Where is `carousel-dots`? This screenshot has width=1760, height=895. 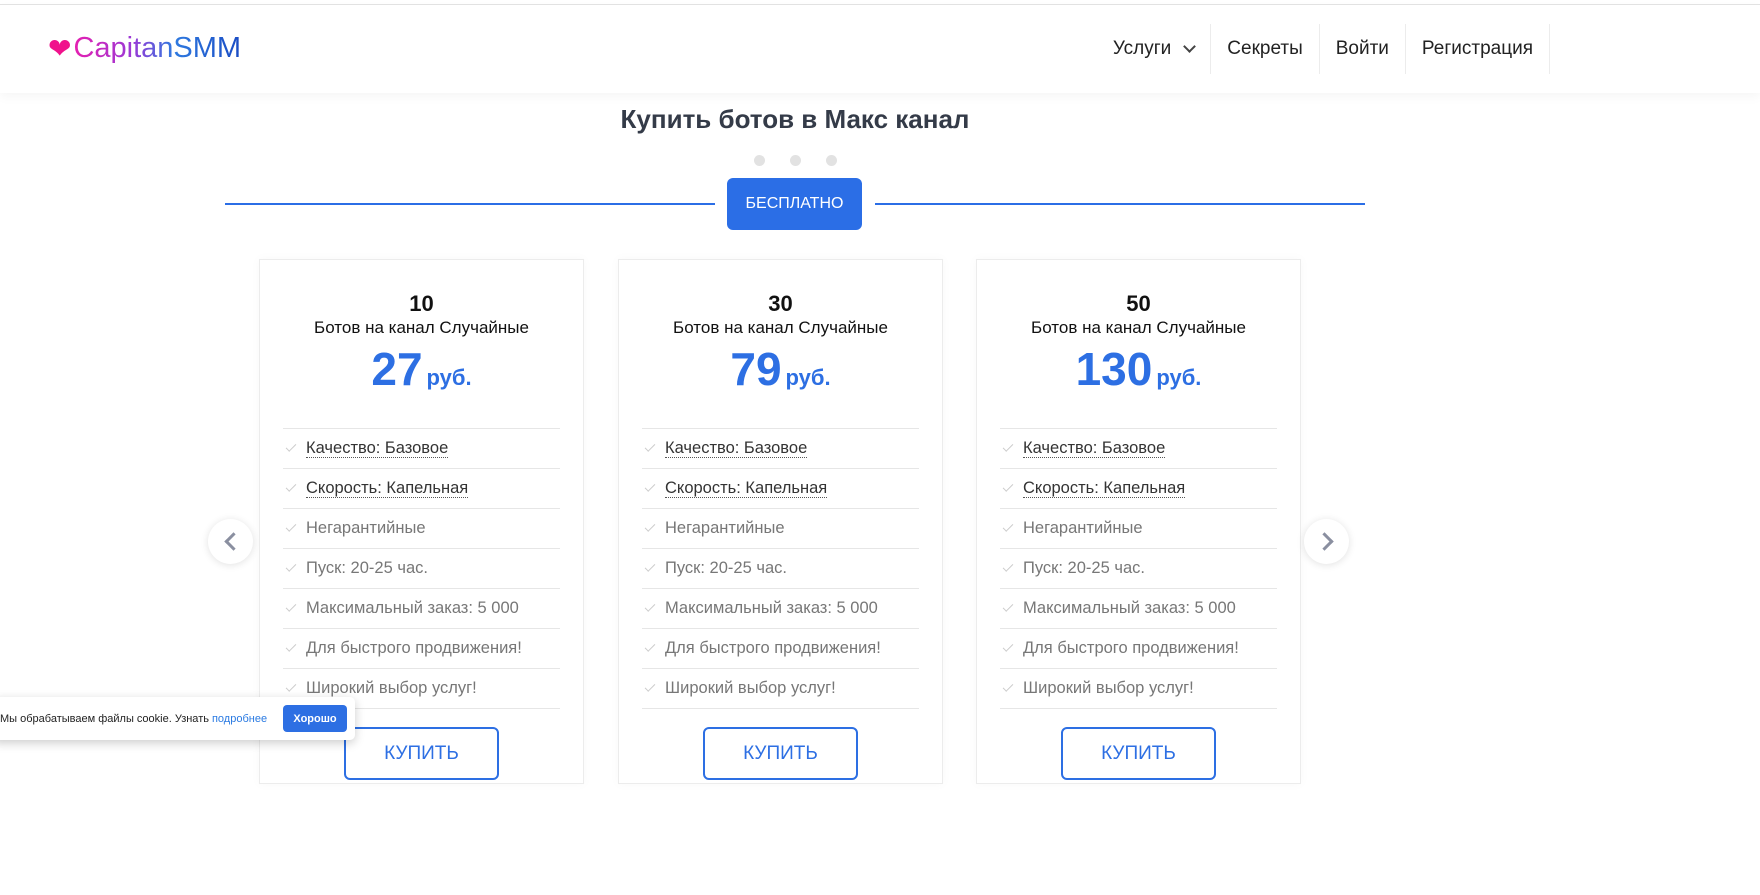 carousel-dots is located at coordinates (795, 160).